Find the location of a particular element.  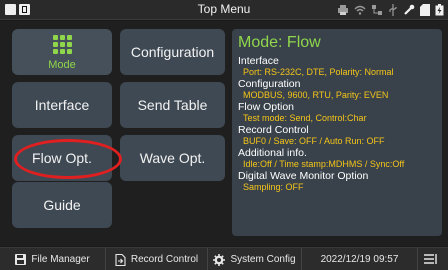

mode-label: Mode is located at coordinates (62, 65).